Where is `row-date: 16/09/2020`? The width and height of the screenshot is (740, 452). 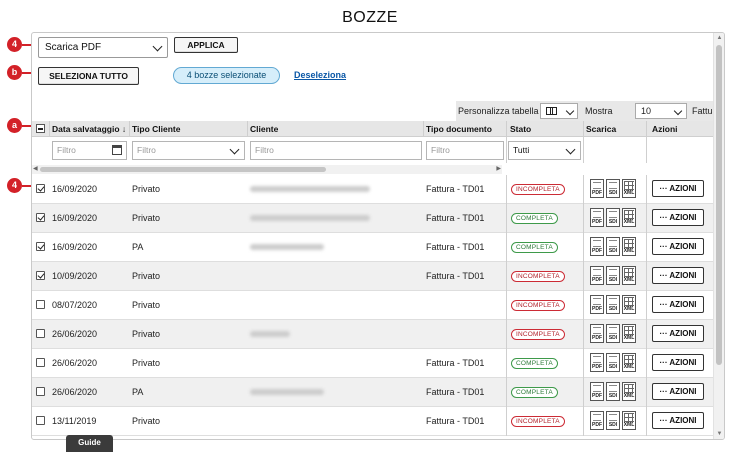
row-date: 16/09/2020 is located at coordinates (75, 247).